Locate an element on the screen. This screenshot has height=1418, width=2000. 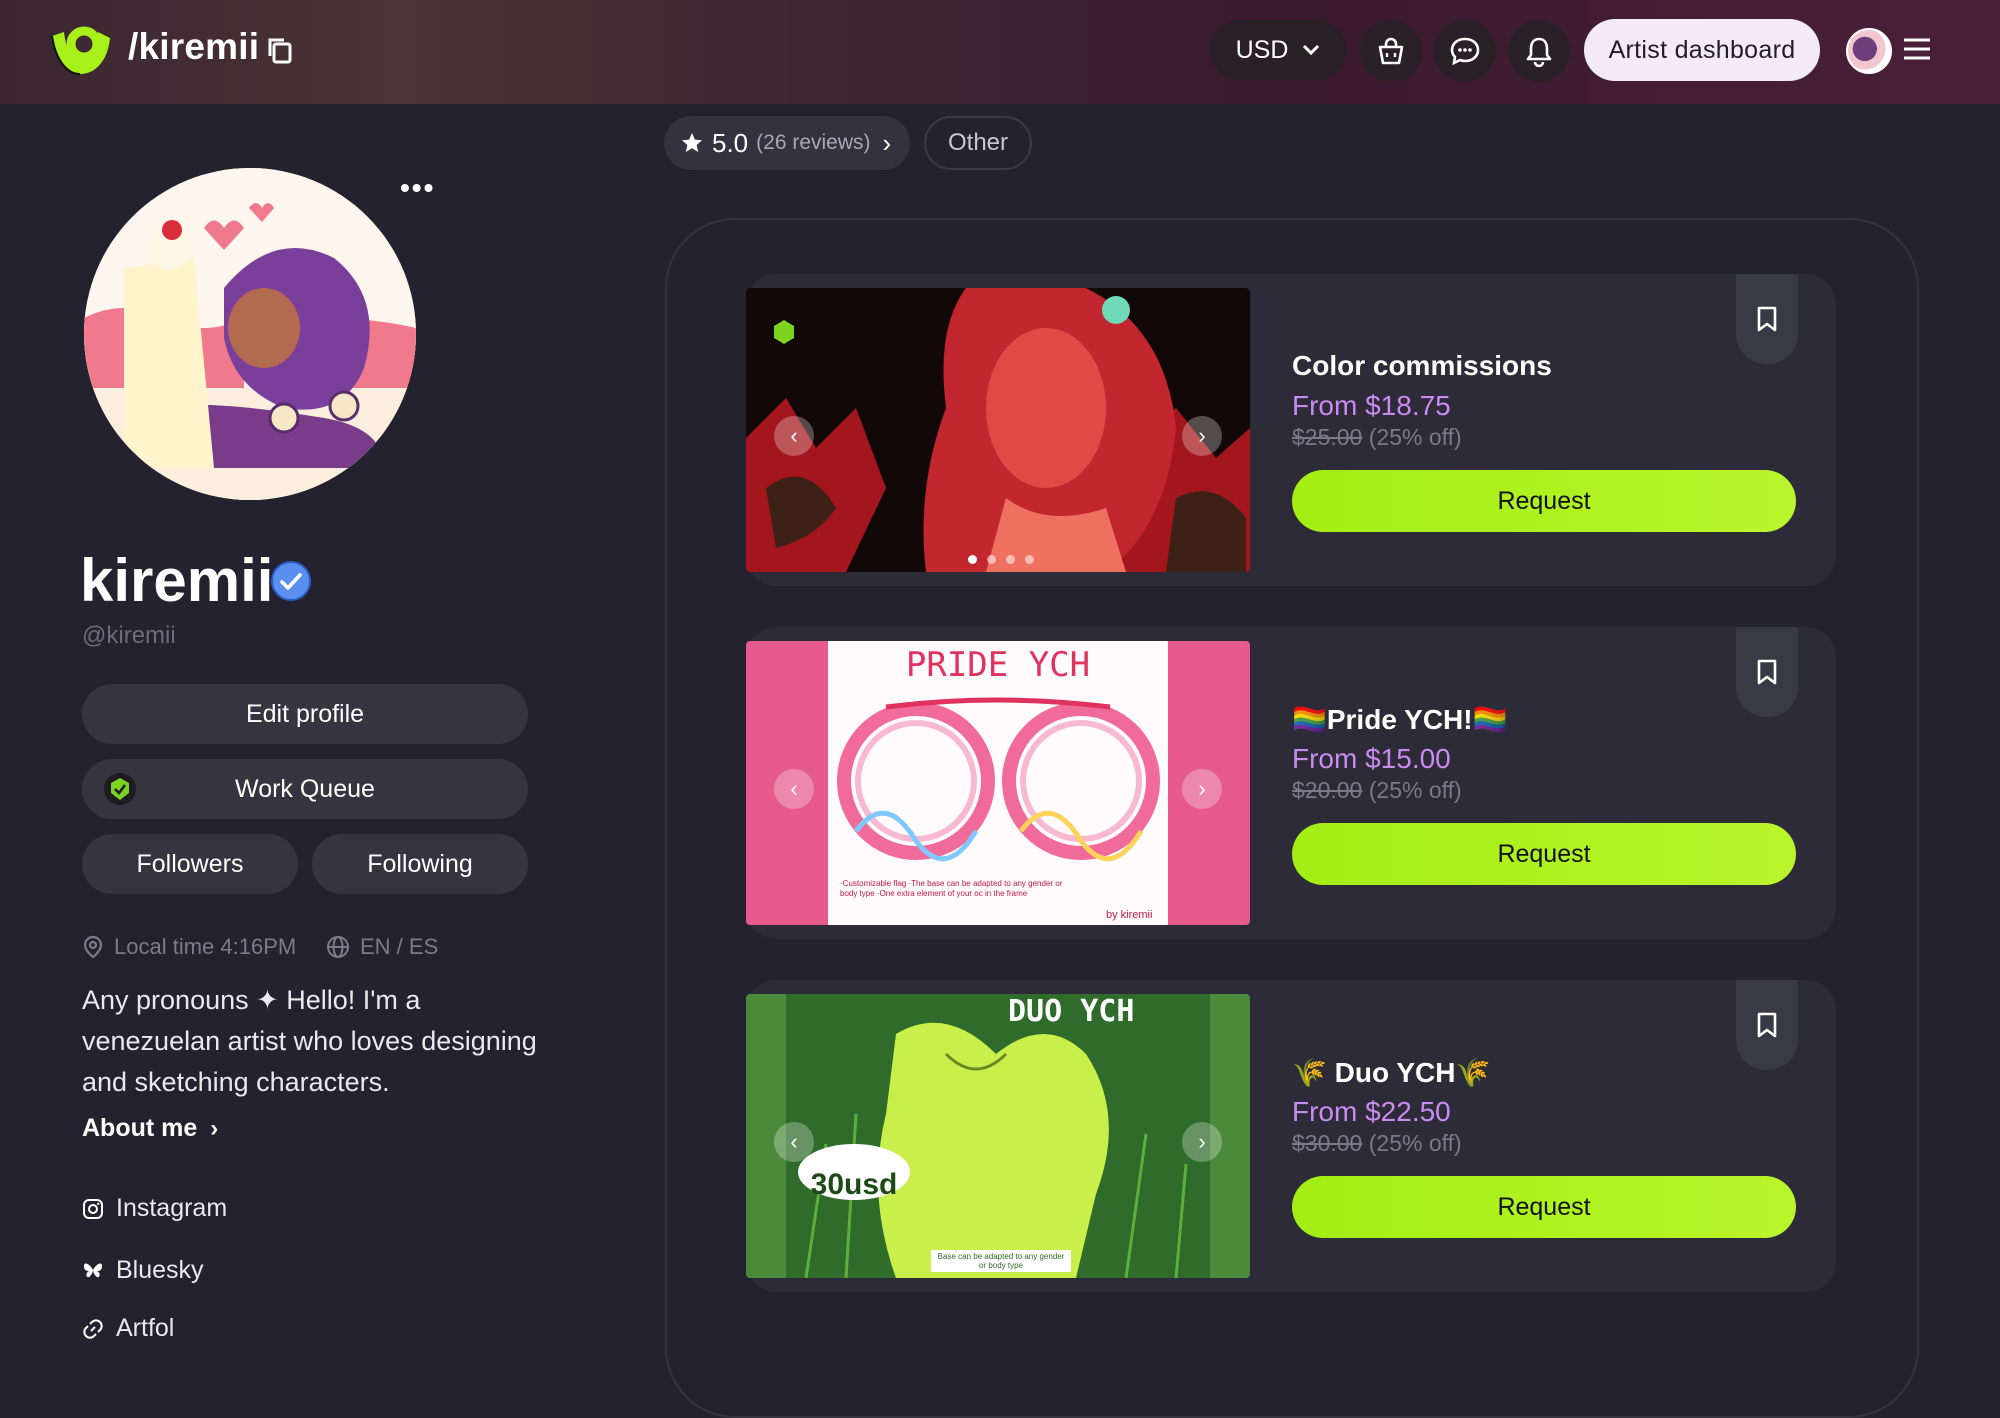
cart-button is located at coordinates (1391, 51).